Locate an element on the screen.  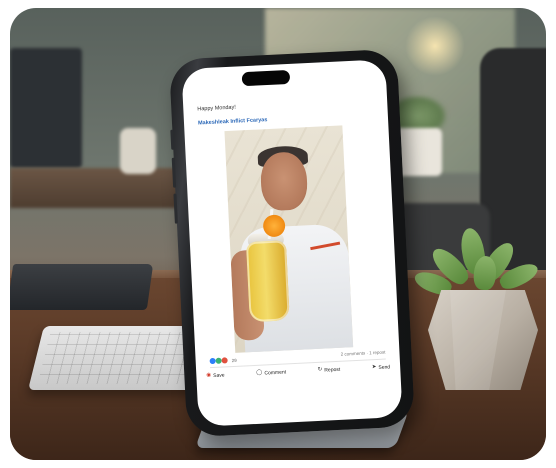
love-reaction-icon is located at coordinates (224, 360).